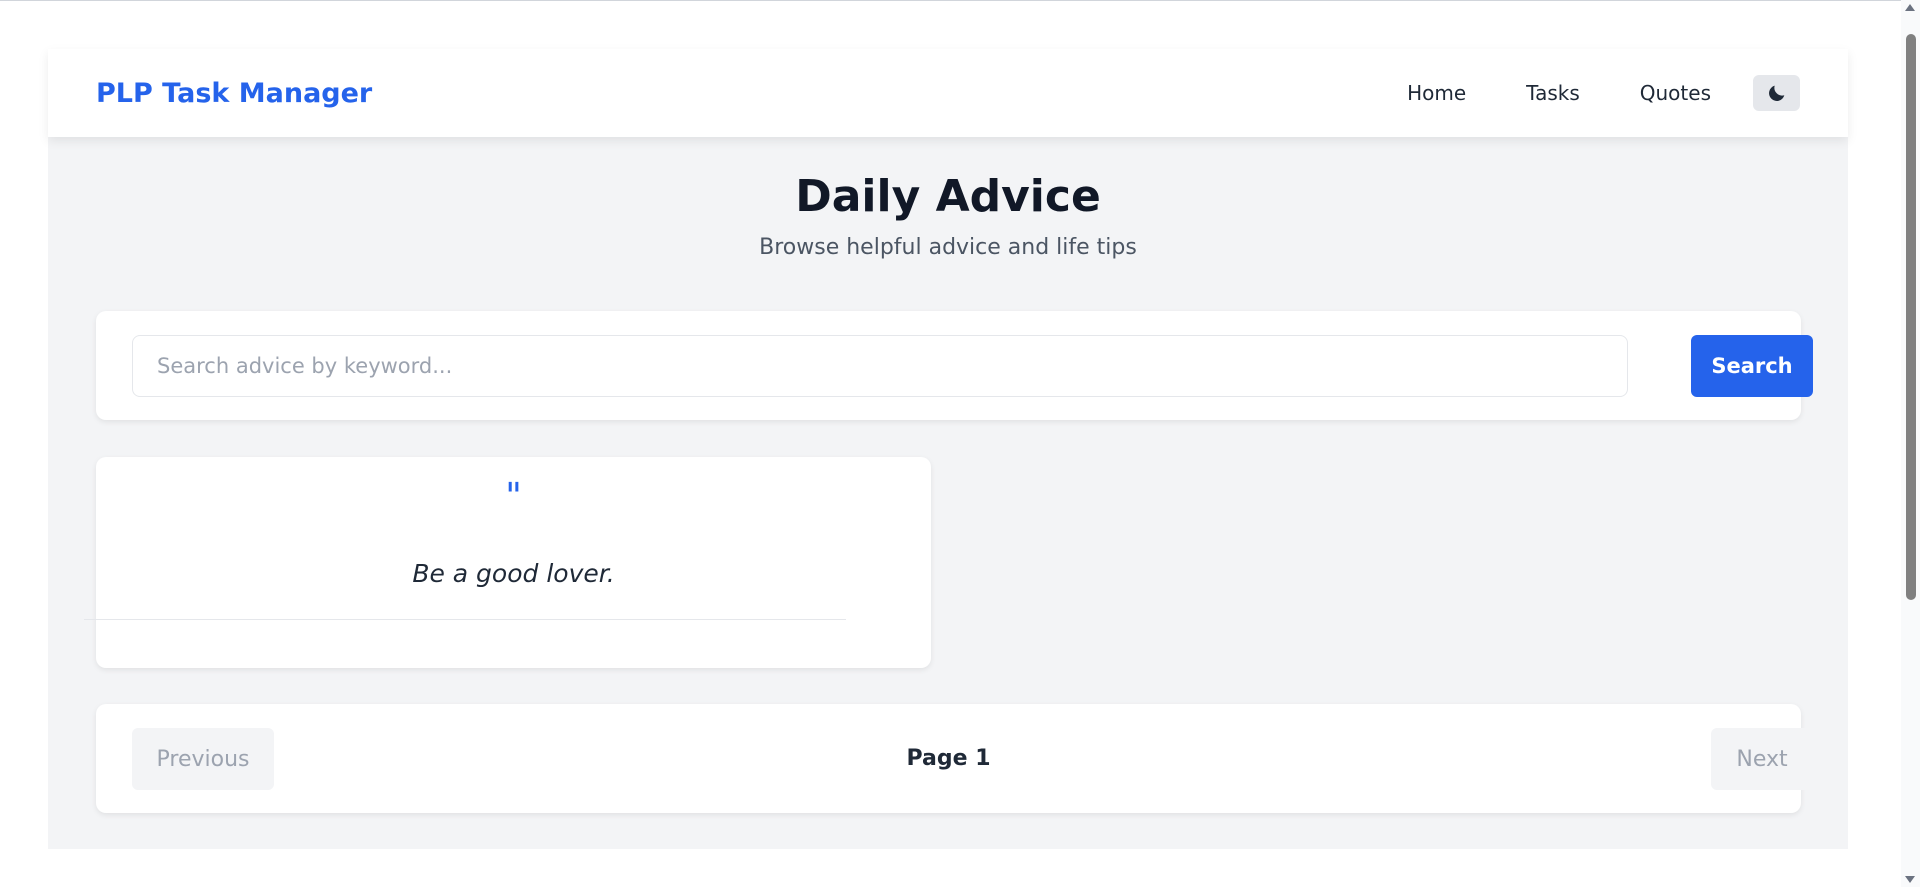  What do you see at coordinates (1752, 366) in the screenshot?
I see `search-button: Search` at bounding box center [1752, 366].